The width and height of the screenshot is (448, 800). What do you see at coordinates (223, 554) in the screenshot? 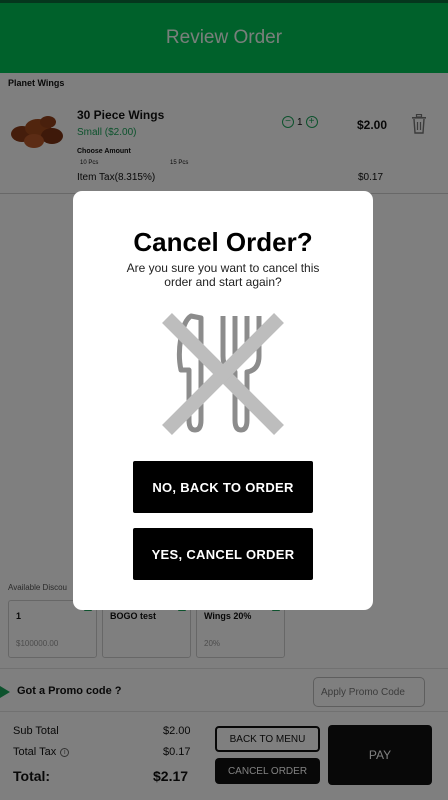
I see `yes-cancel-order-button: YES, CANCEL ORDER` at bounding box center [223, 554].